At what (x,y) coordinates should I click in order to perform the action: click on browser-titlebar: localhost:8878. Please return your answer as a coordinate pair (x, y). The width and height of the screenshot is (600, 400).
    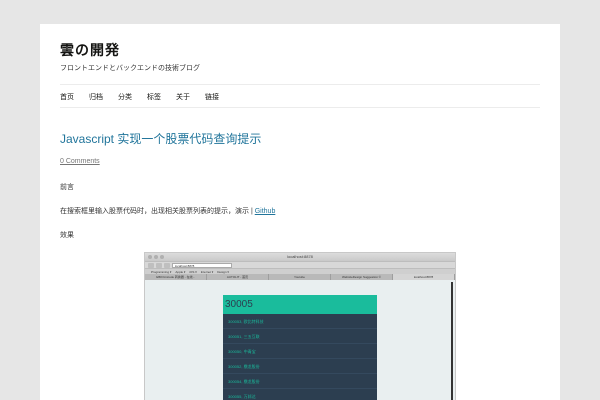
    Looking at the image, I should click on (300, 257).